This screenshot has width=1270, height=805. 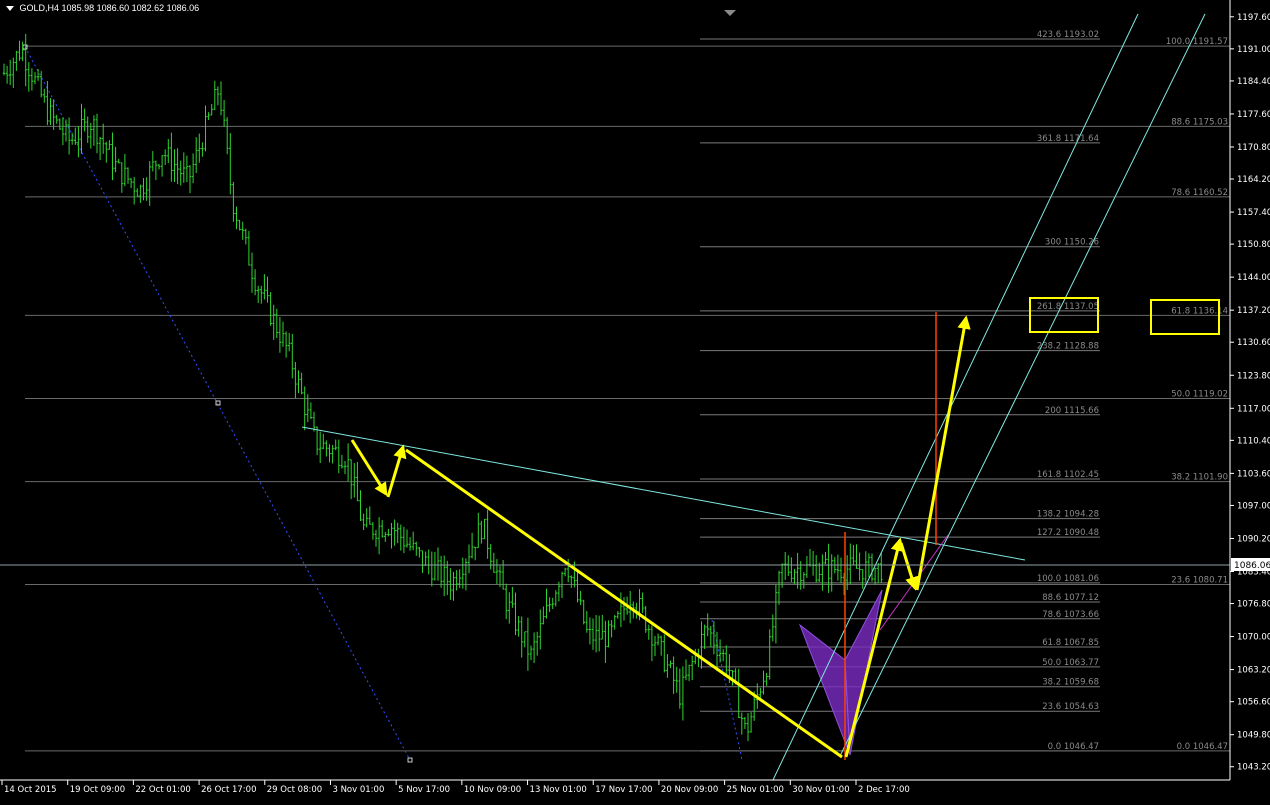 What do you see at coordinates (1070, 663) in the screenshot?
I see `fib-extension-label: 50.0 1063.77` at bounding box center [1070, 663].